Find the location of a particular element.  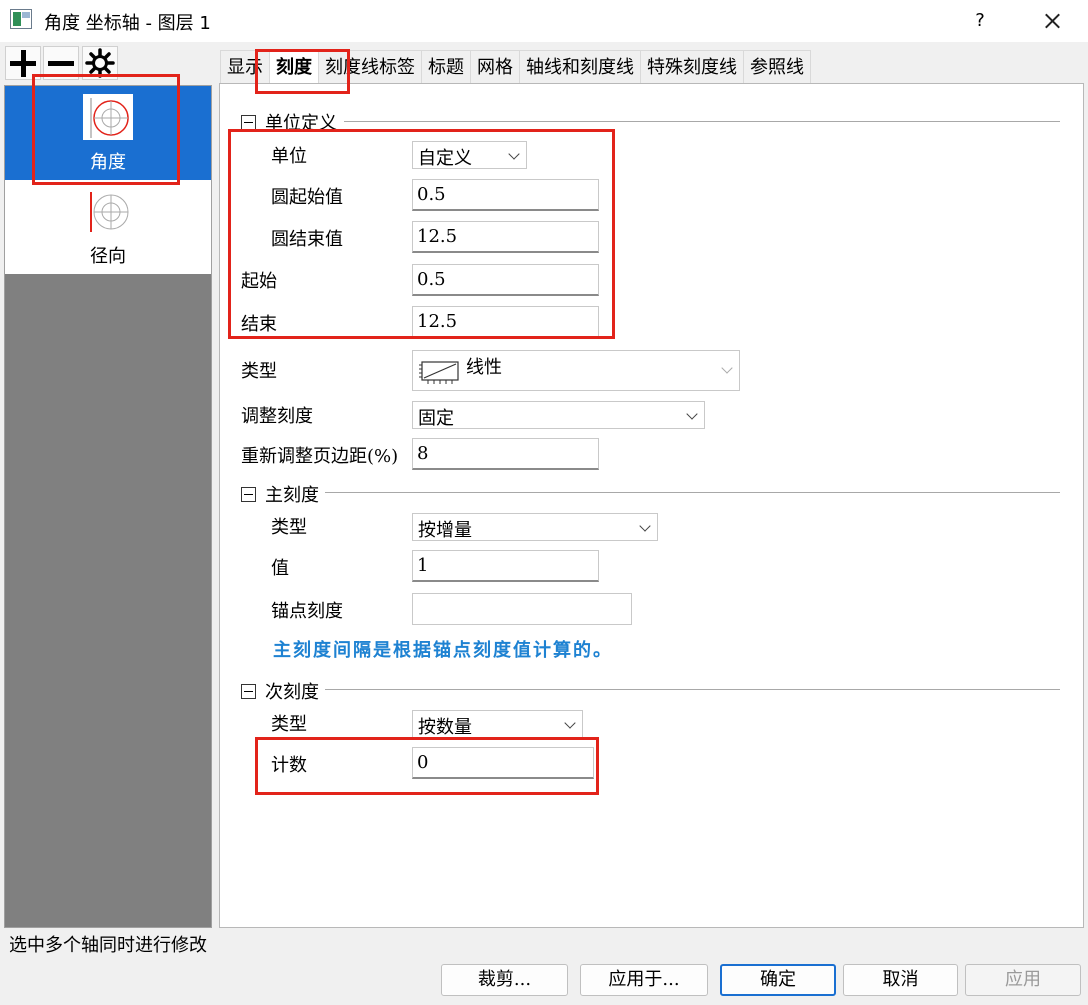

major-tick-info-text: 主刻度间隔是根据锚点刻度值计算的。 is located at coordinates (443, 650).